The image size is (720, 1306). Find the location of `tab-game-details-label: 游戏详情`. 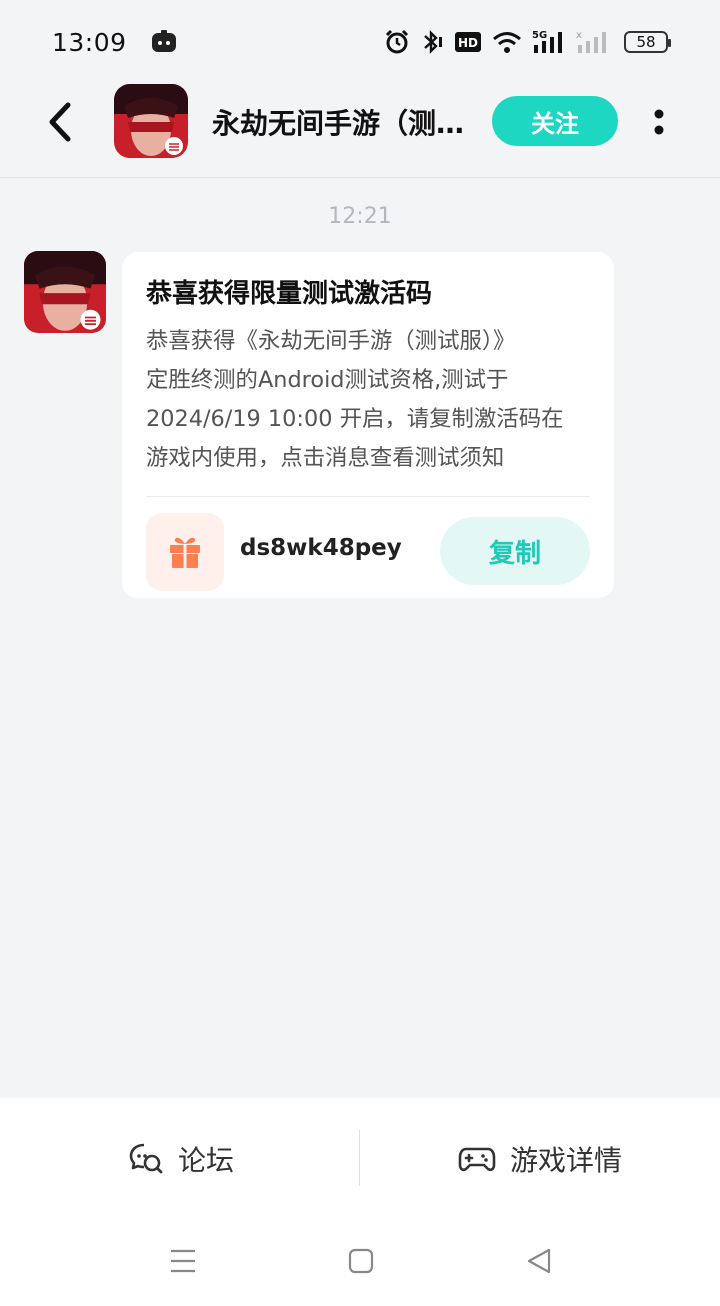

tab-game-details-label: 游戏详情 is located at coordinates (566, 1160).